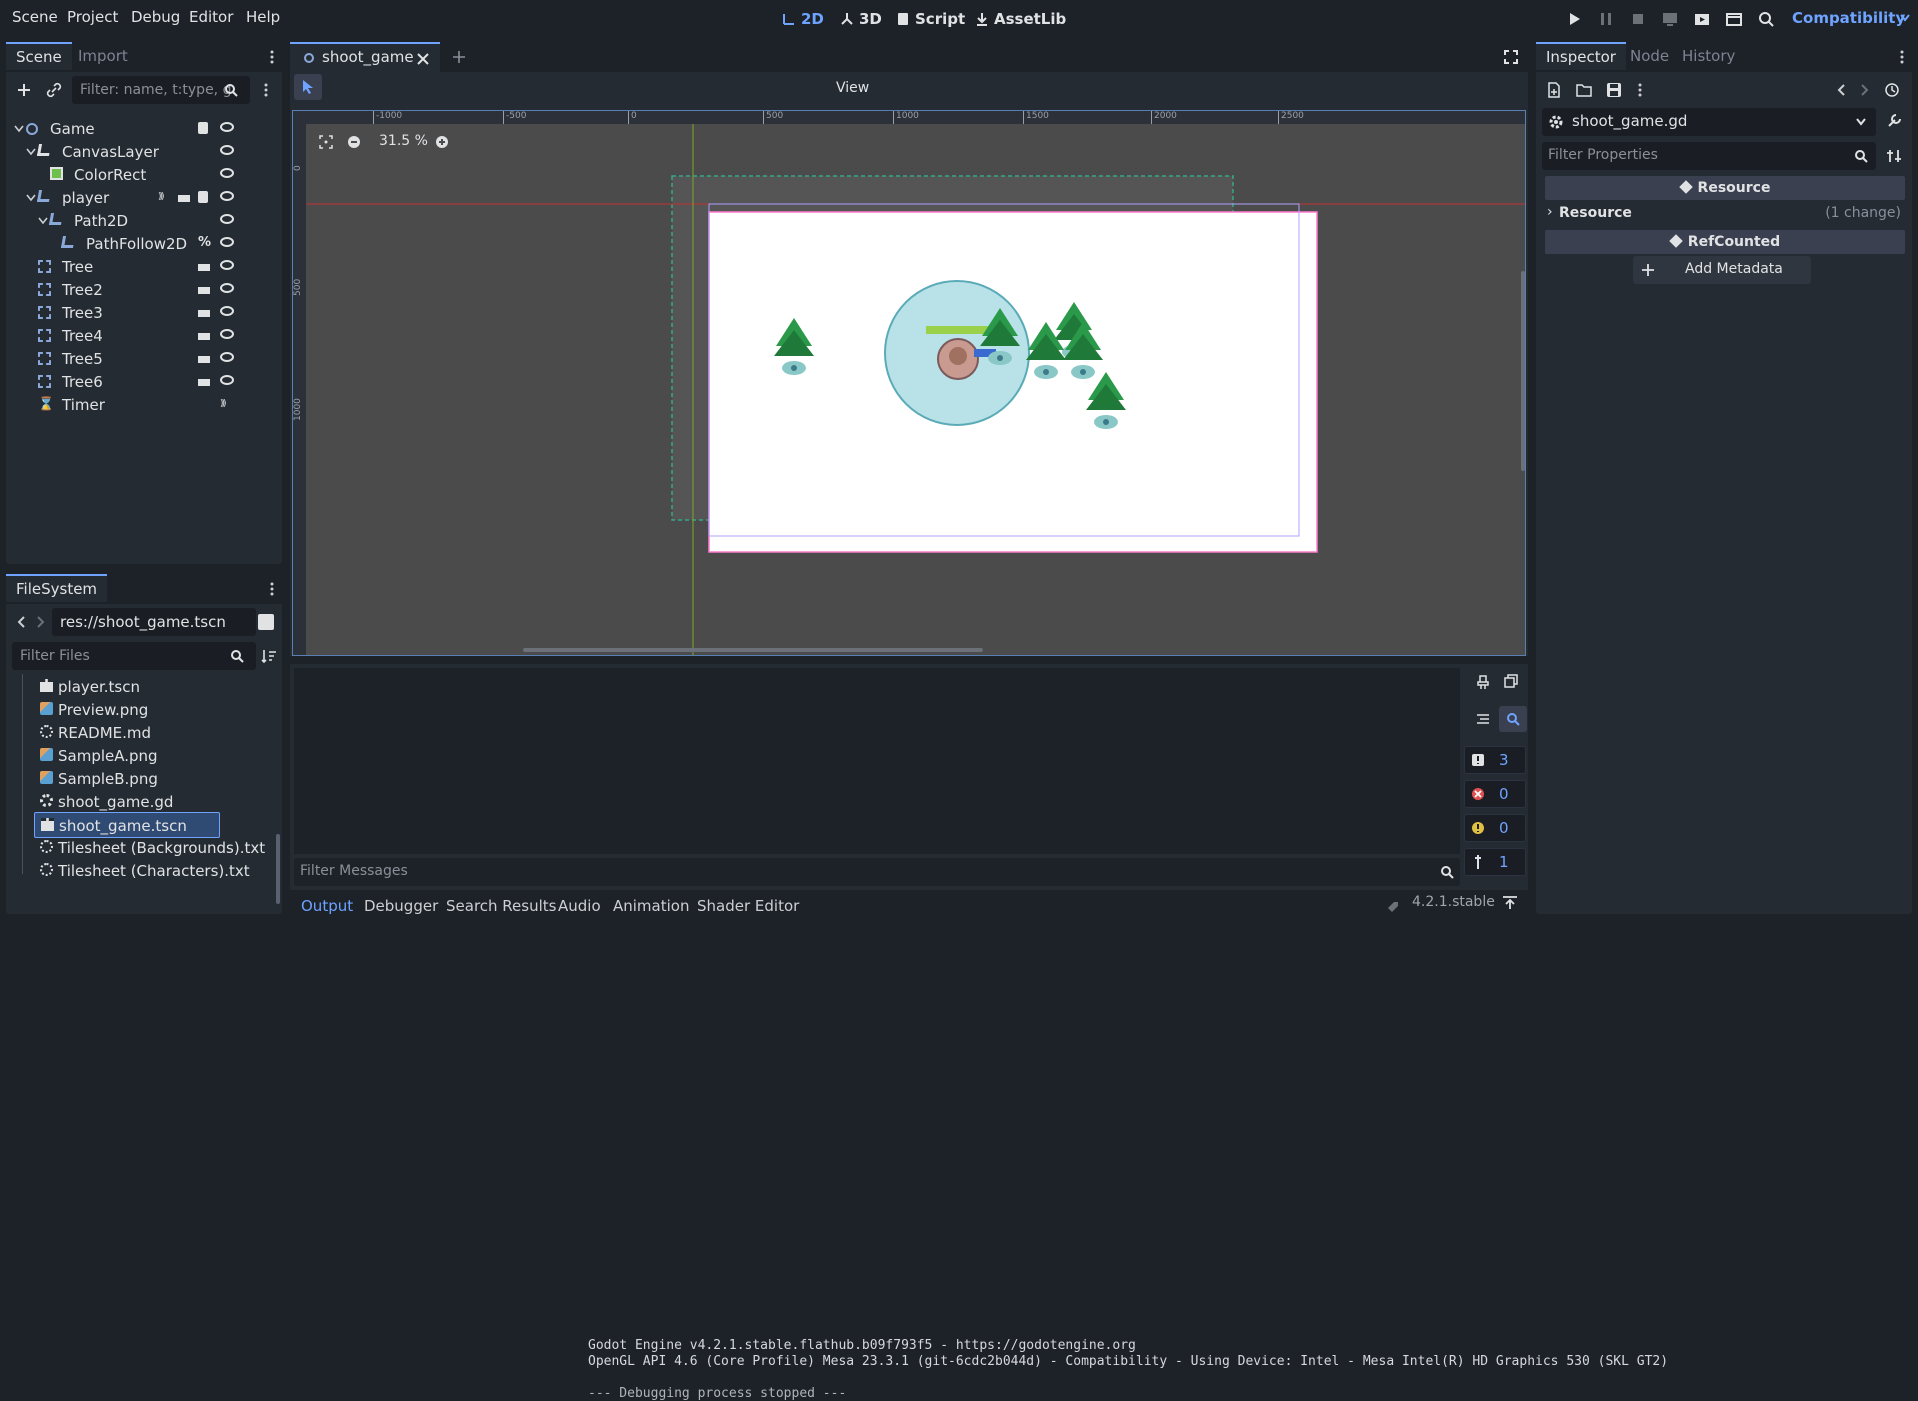  Describe the element at coordinates (1495, 794) in the screenshot. I see `errors-filter-toggle: 0` at that location.